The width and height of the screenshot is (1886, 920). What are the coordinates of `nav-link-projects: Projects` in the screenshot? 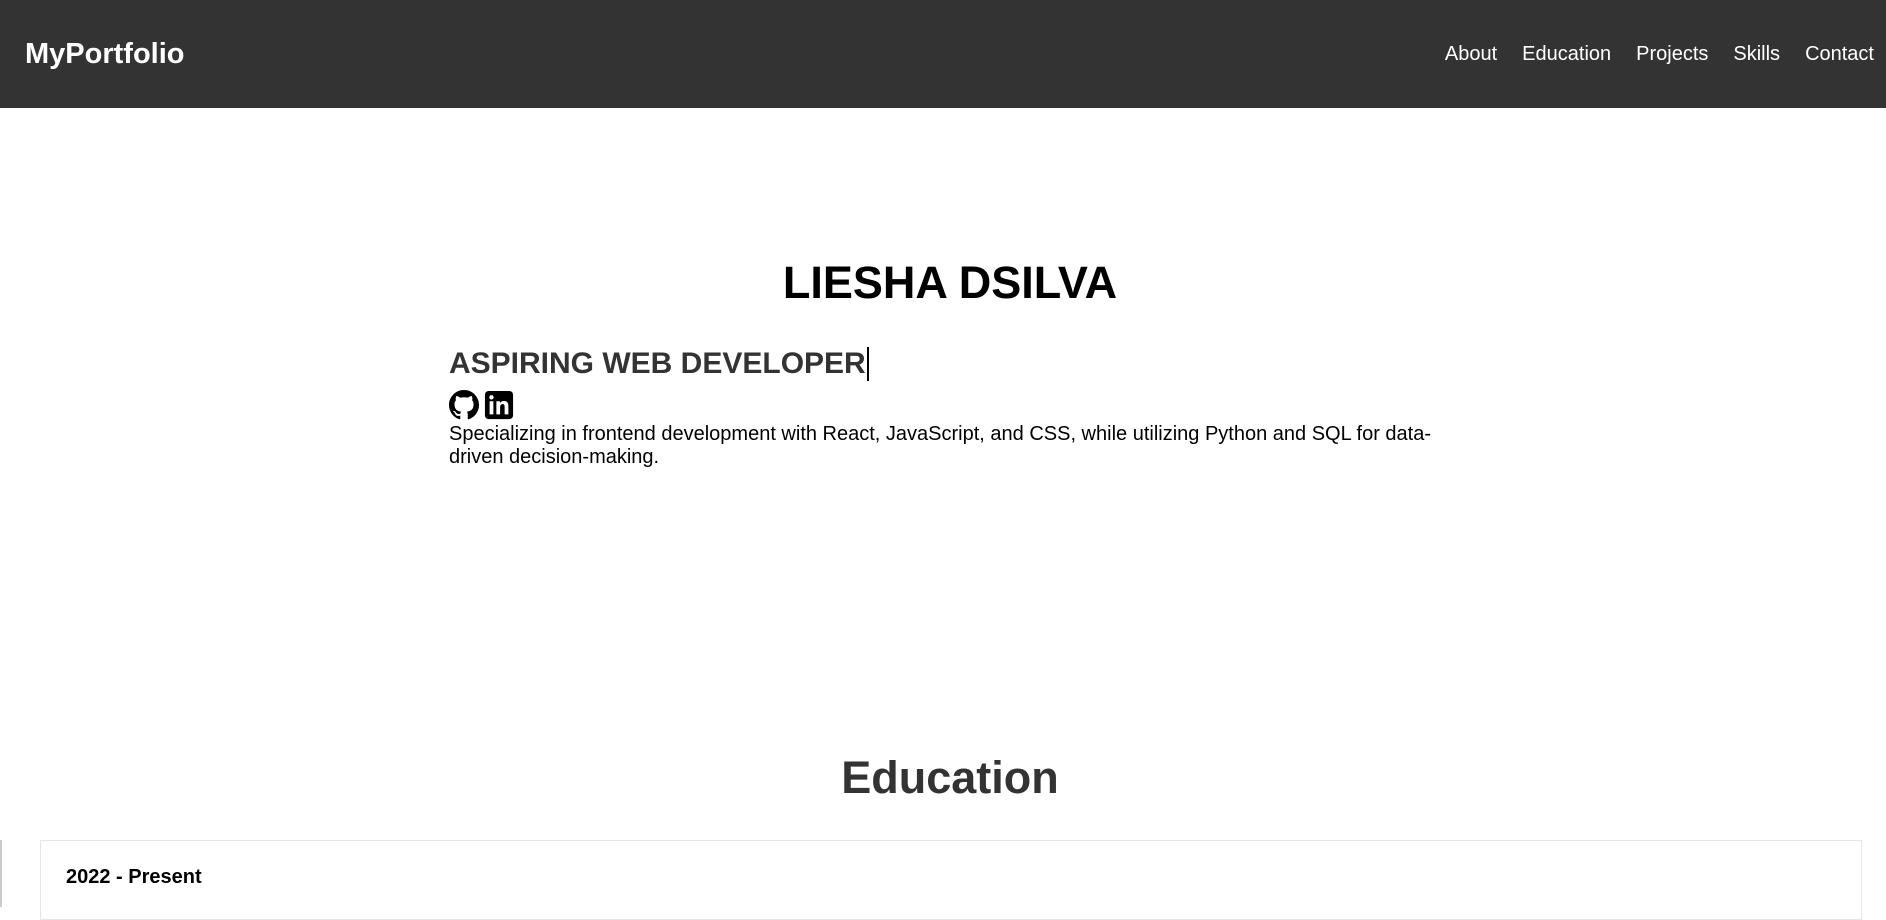 It's located at (1672, 54).